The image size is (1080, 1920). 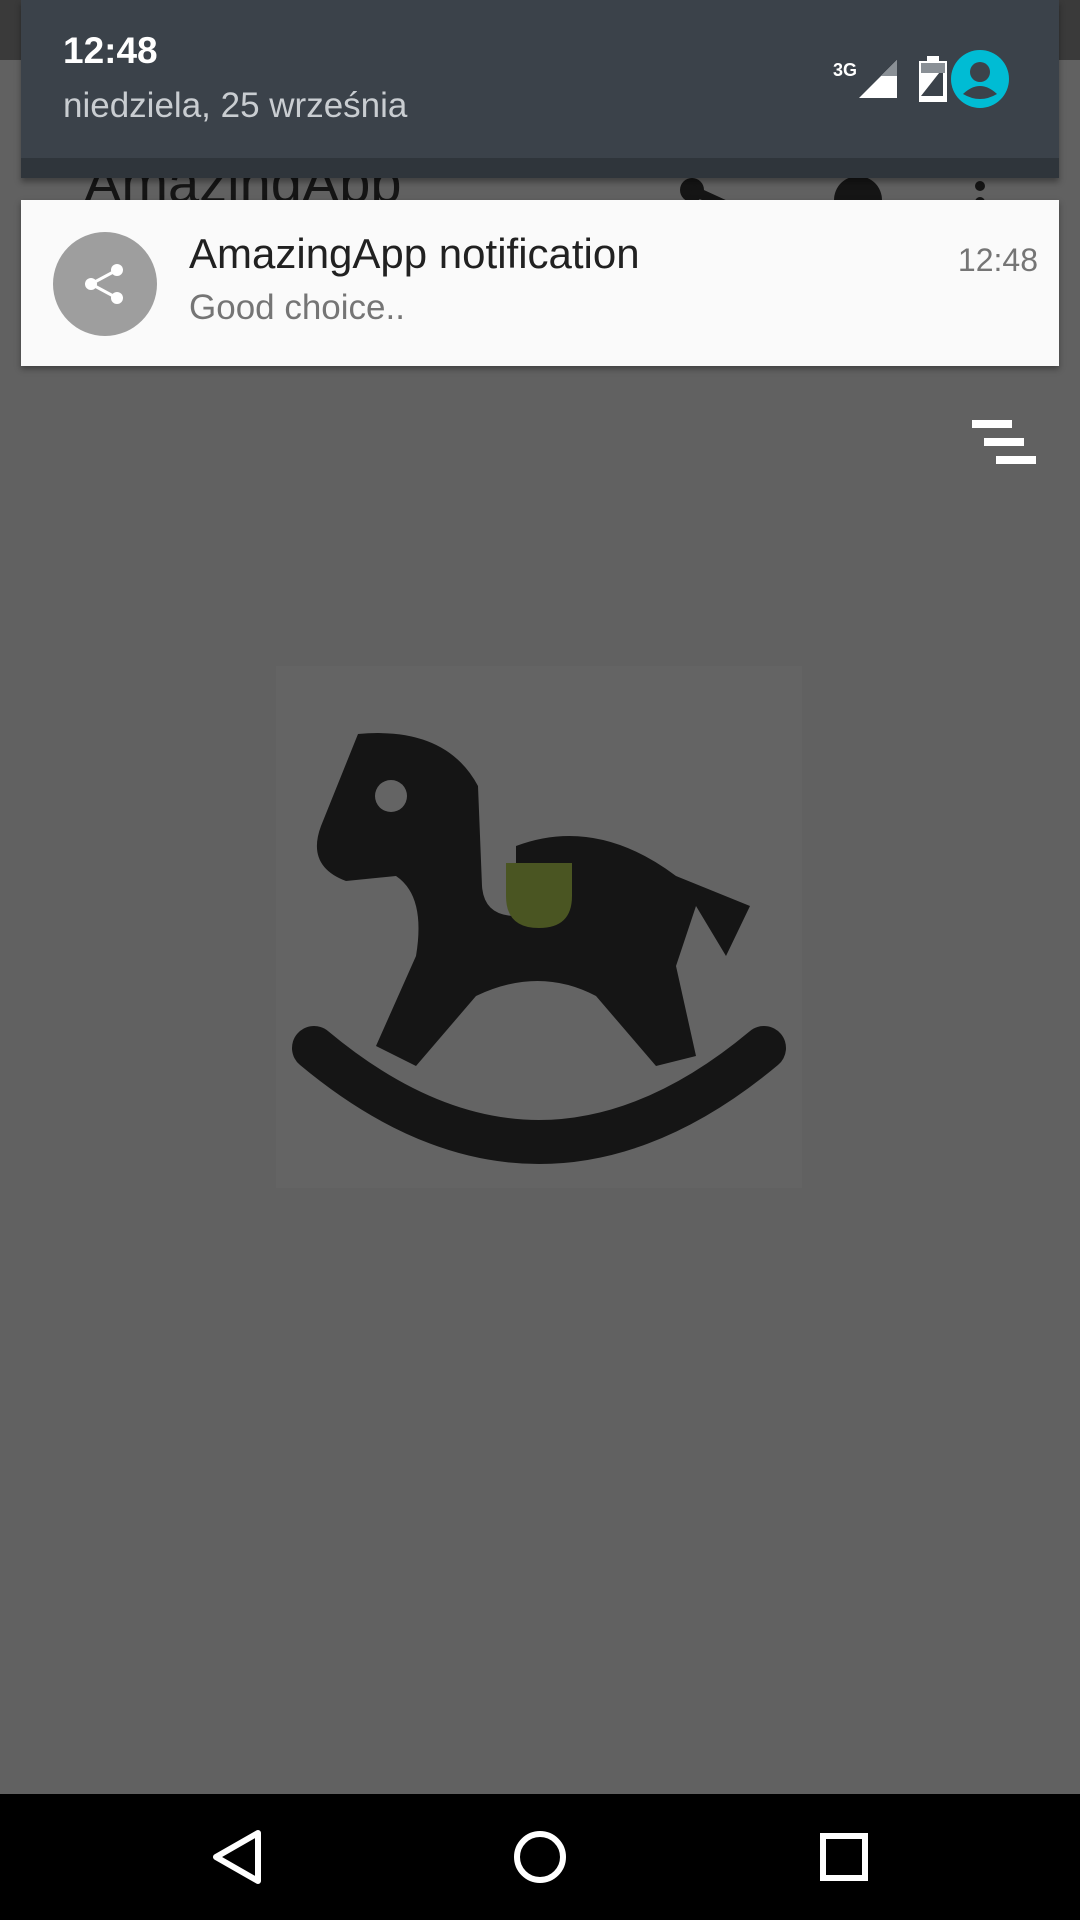 I want to click on svg-text: 3G, so click(x=845, y=70).